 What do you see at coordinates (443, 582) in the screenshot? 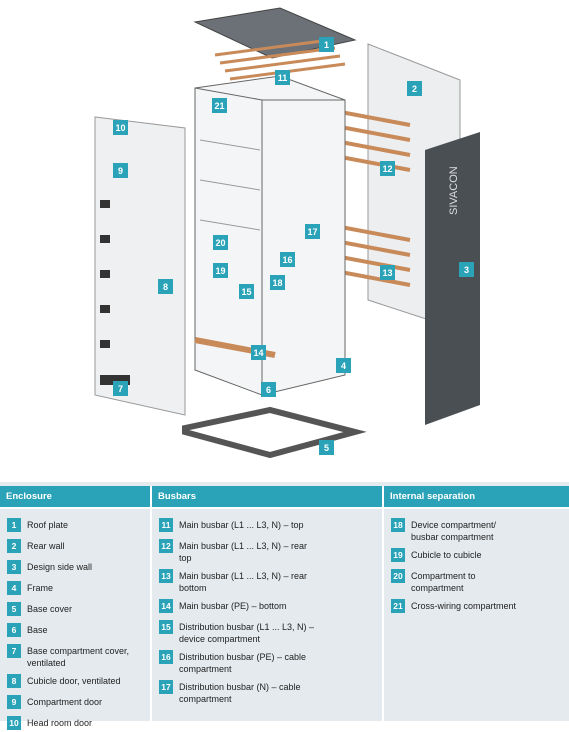
I see `legend-label: Compartment to compartment` at bounding box center [443, 582].